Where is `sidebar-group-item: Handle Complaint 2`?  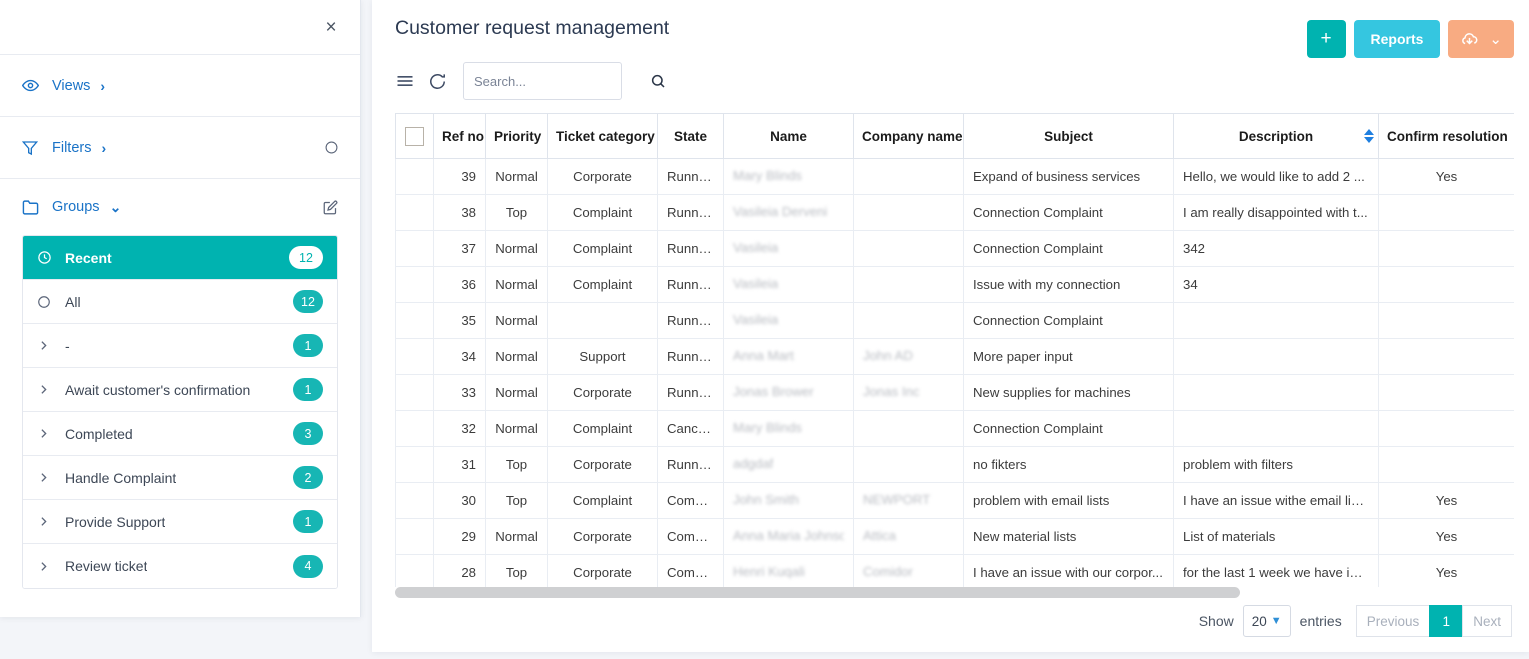 sidebar-group-item: Handle Complaint 2 is located at coordinates (180, 478).